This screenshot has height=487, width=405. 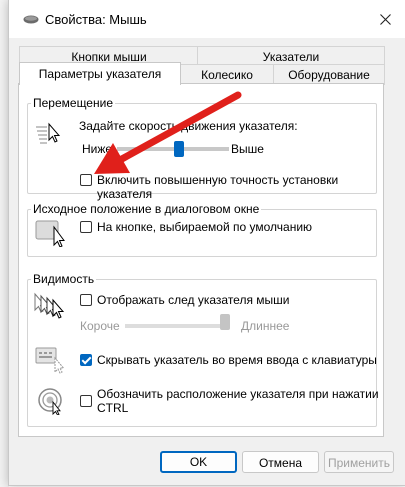 What do you see at coordinates (50, 360) in the screenshot?
I see `hide-while-typing-icon` at bounding box center [50, 360].